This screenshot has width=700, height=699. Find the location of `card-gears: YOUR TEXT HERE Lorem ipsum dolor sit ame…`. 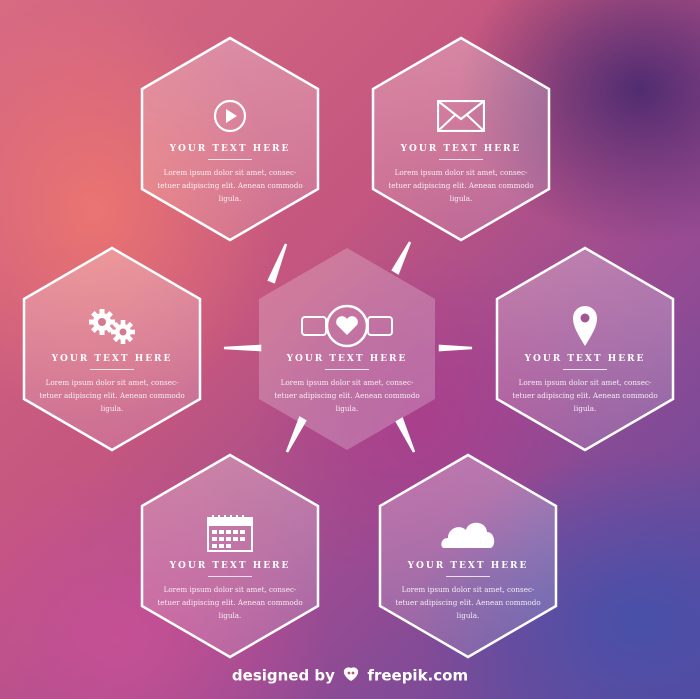

card-gears: YOUR TEXT HERE Lorem ipsum dolor sit ame… is located at coordinates (112, 349).